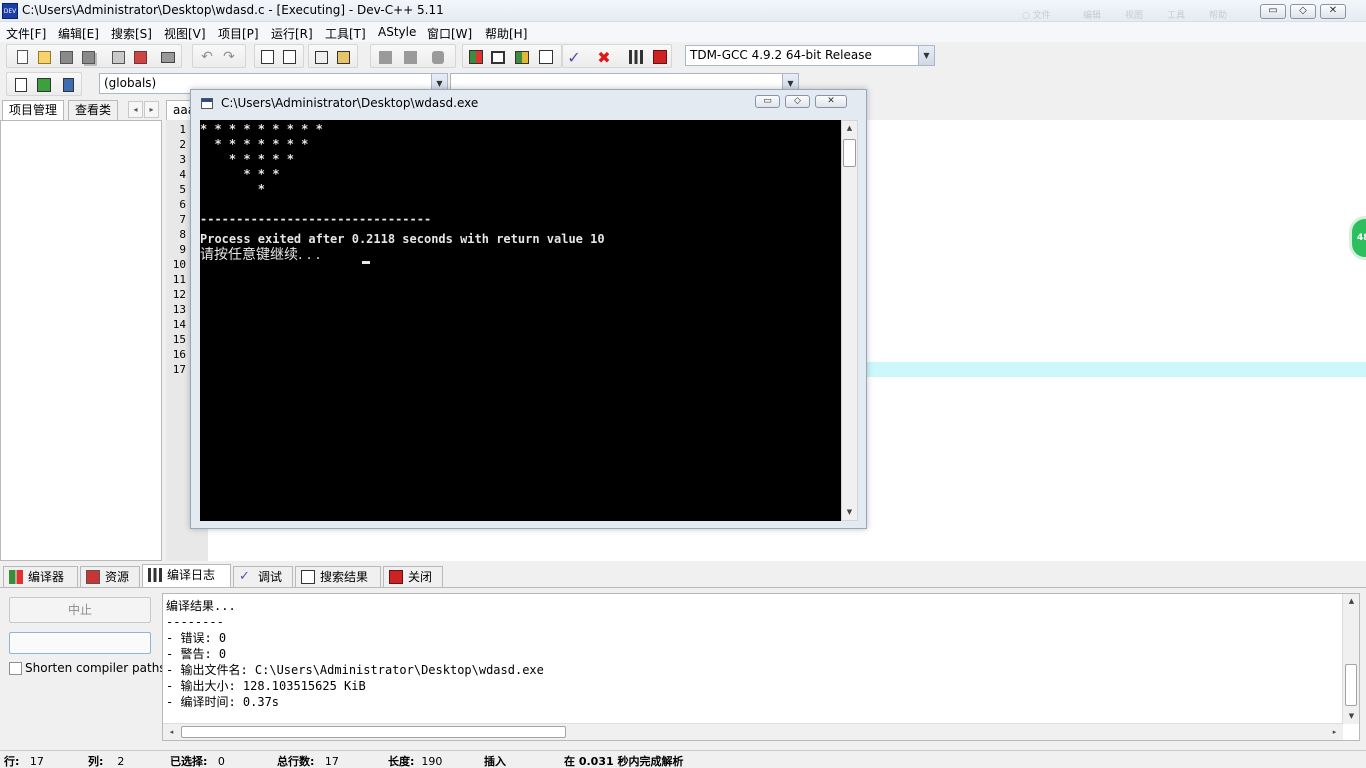 Image resolution: width=1366 pixels, height=768 pixels. What do you see at coordinates (80, 610) in the screenshot?
I see `abort-button: 中止` at bounding box center [80, 610].